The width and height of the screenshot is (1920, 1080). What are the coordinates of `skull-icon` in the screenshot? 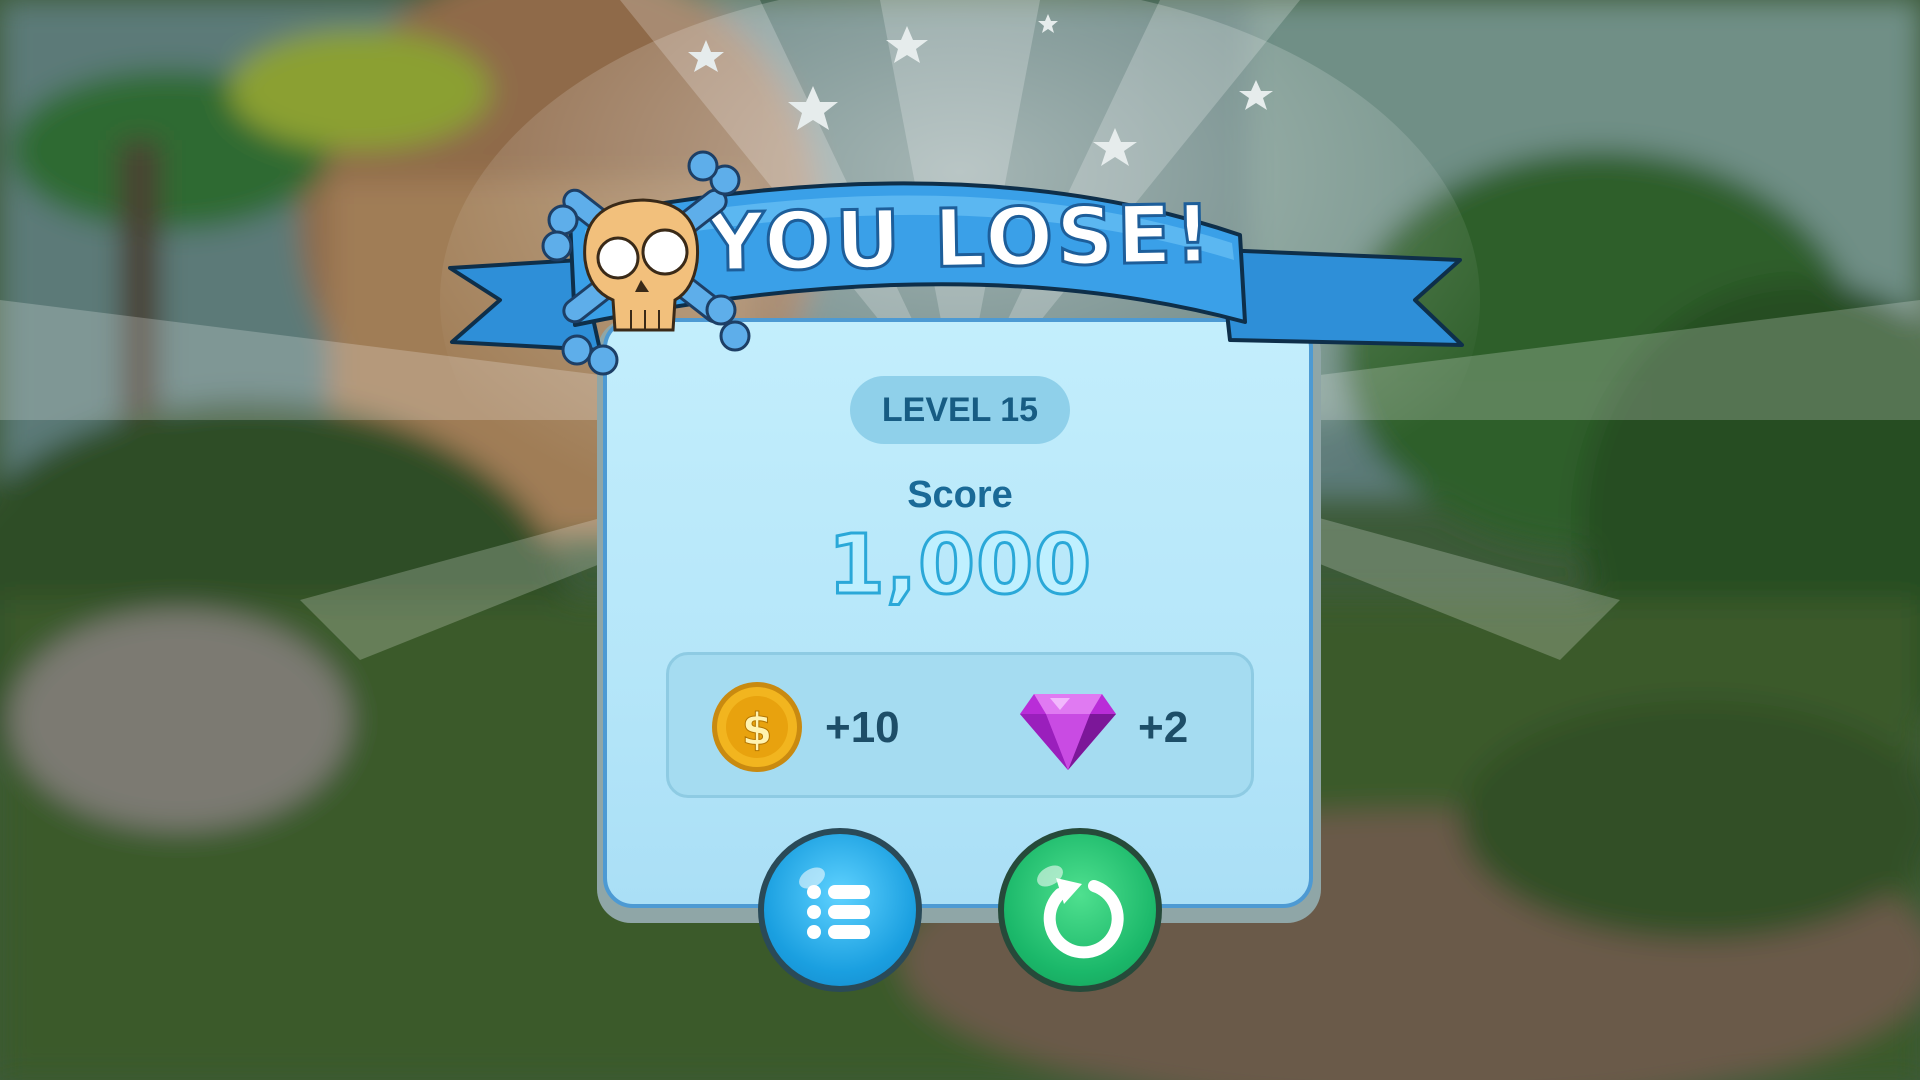 It's located at (646, 263).